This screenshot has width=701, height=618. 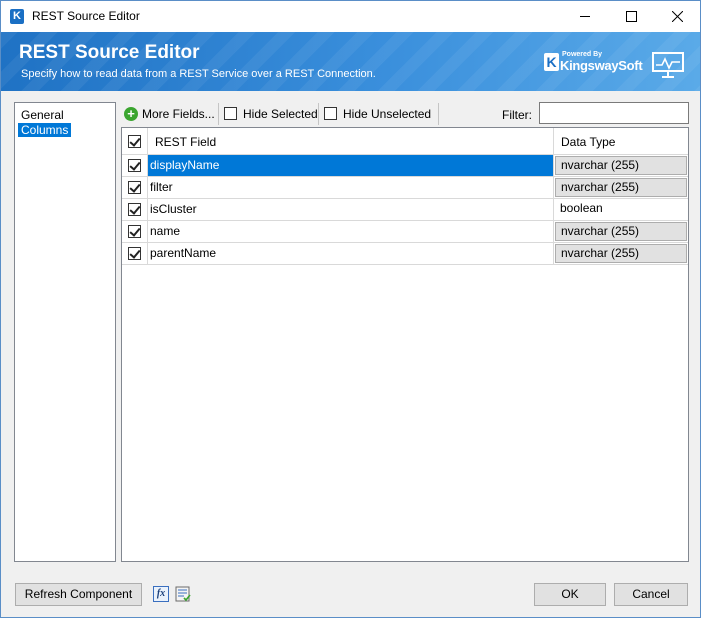 I want to click on variables-list-icon, so click(x=183, y=594).